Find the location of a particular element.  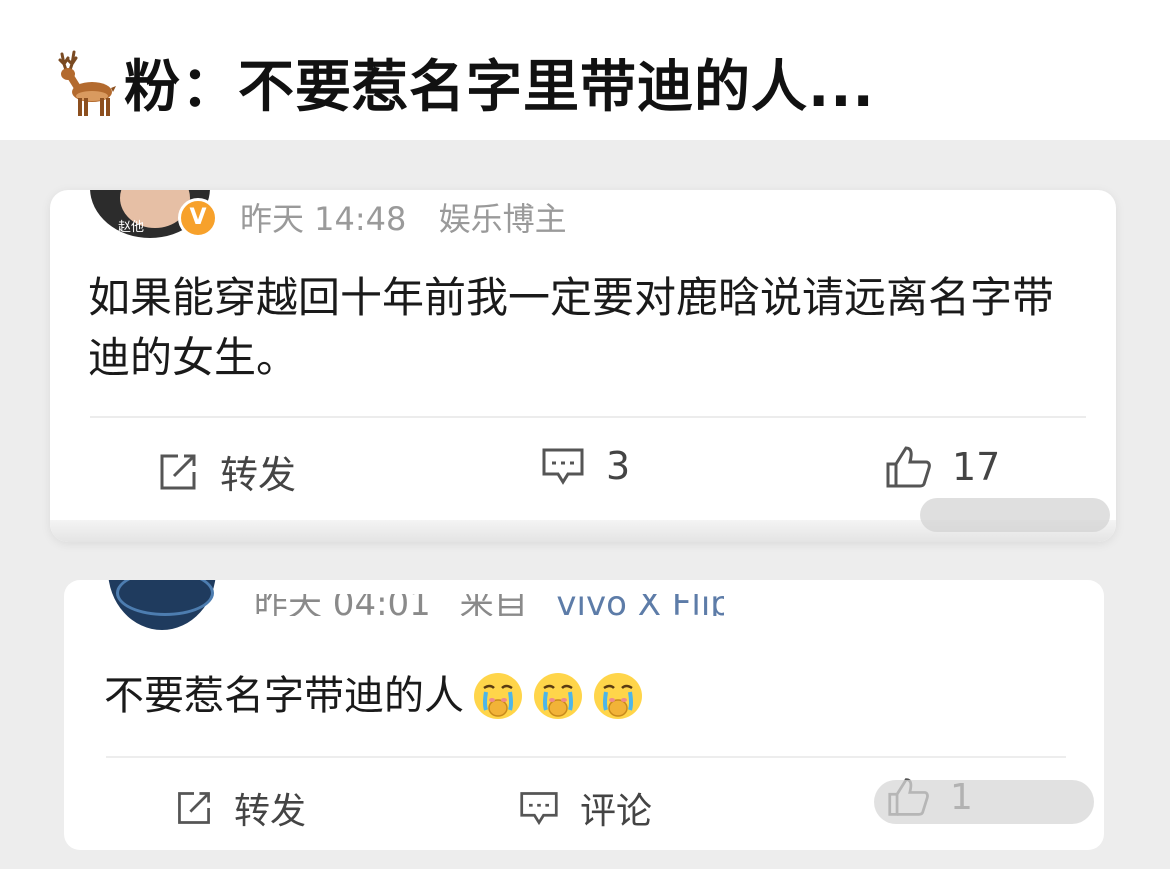

comment-button: 评论 is located at coordinates (585, 808).